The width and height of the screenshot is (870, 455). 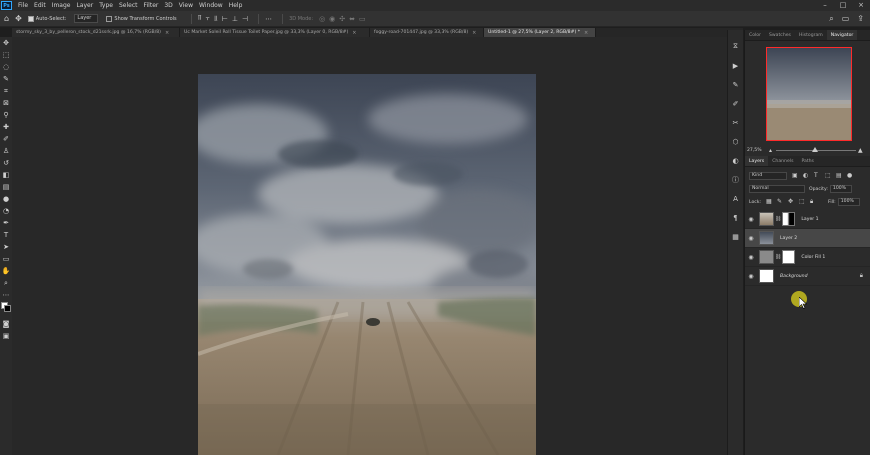 I want to click on align-left-icon: ⊢, so click(x=225, y=19).